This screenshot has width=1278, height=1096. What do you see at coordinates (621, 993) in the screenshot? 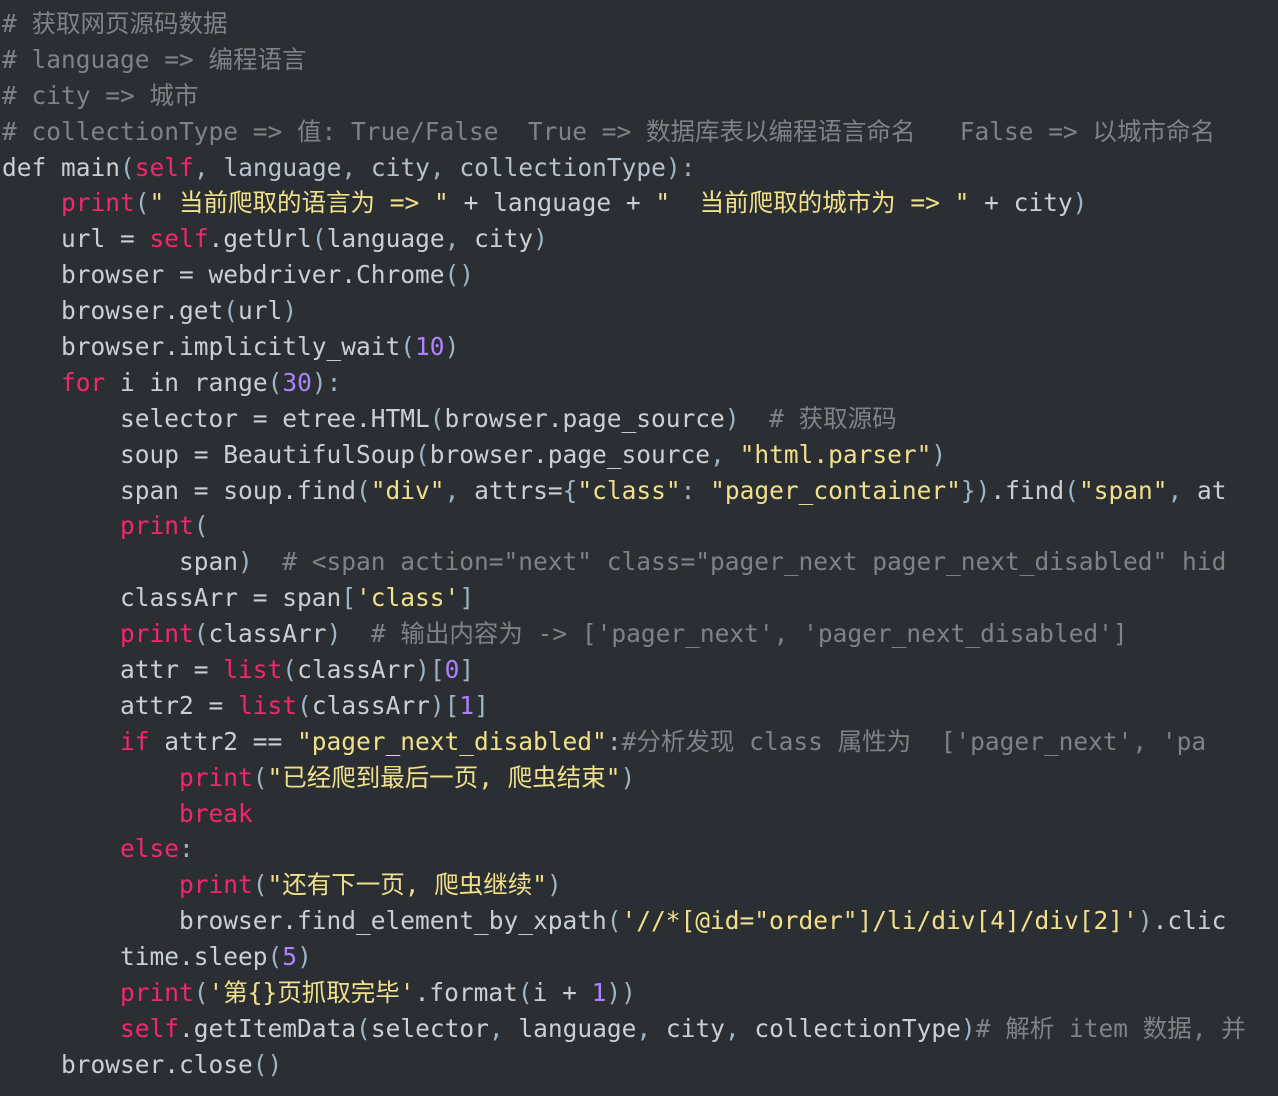
I see `code-token-punct: ))` at bounding box center [621, 993].